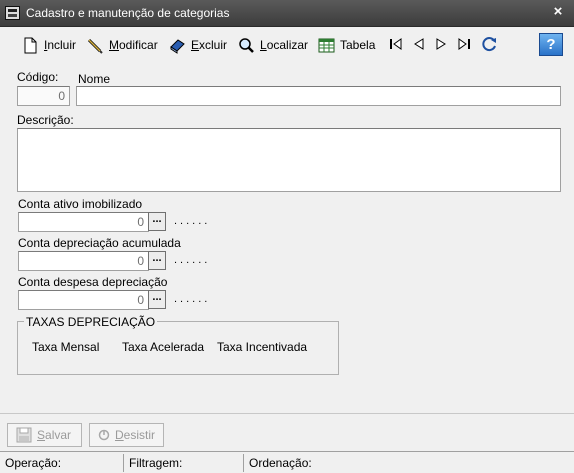 The height and width of the screenshot is (473, 574). Describe the element at coordinates (38, 77) in the screenshot. I see `codigo-label: Código:` at that location.